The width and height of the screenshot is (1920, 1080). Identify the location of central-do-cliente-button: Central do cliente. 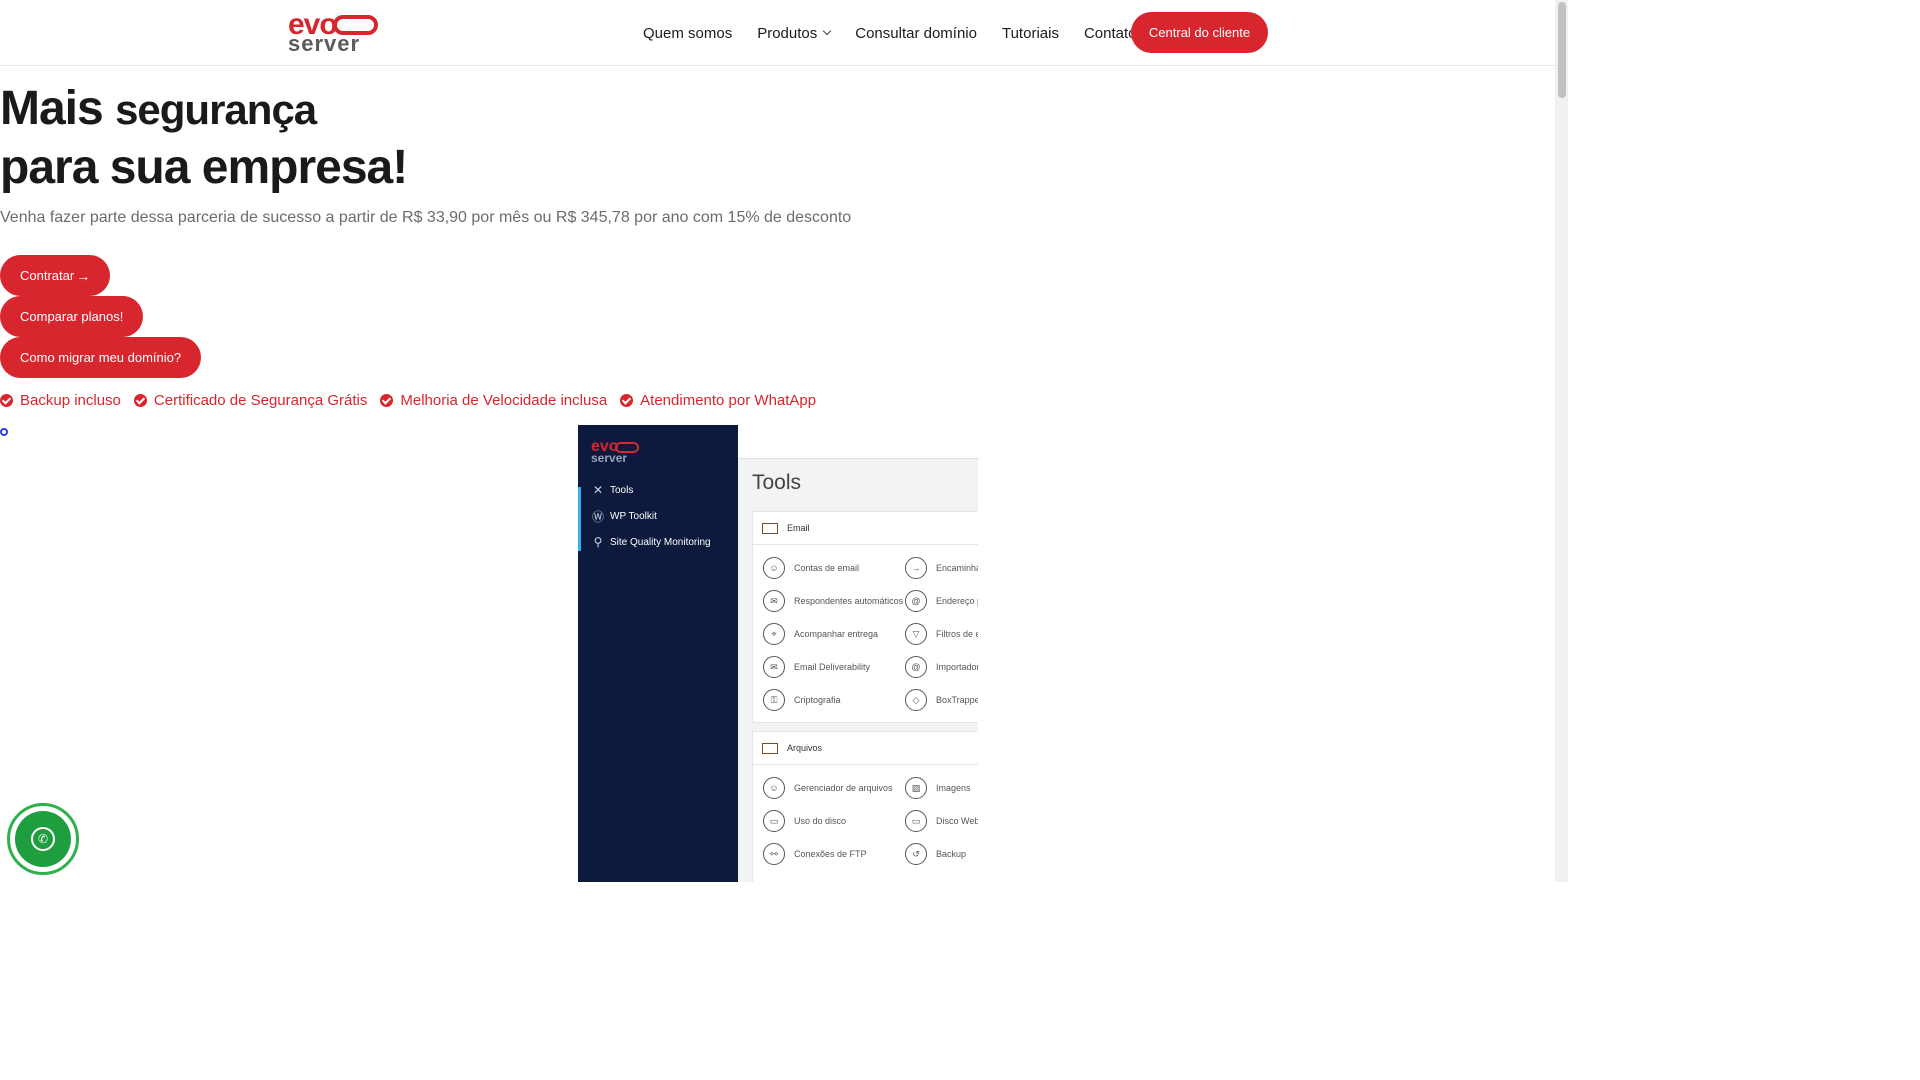
(1199, 32).